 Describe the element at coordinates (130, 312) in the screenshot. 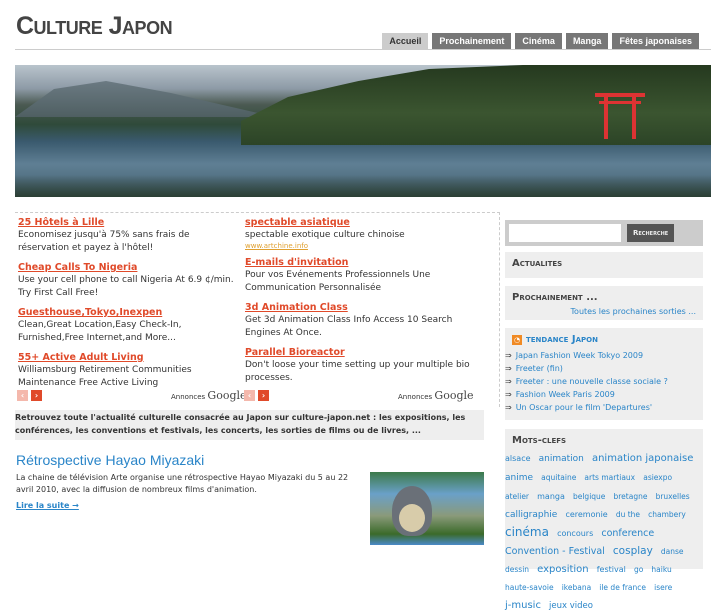

I see `ad-title-link: Guesthouse,Tokyo,Inexpen` at that location.